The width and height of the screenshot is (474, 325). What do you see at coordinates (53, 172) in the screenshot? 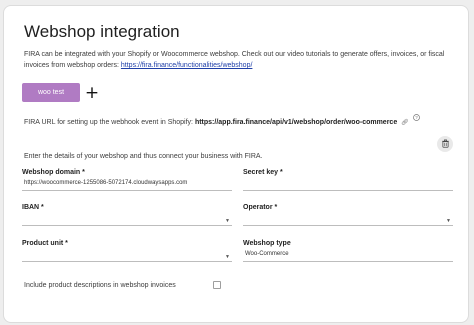
I see `webshop-domain-label: Webshop domain *` at bounding box center [53, 172].